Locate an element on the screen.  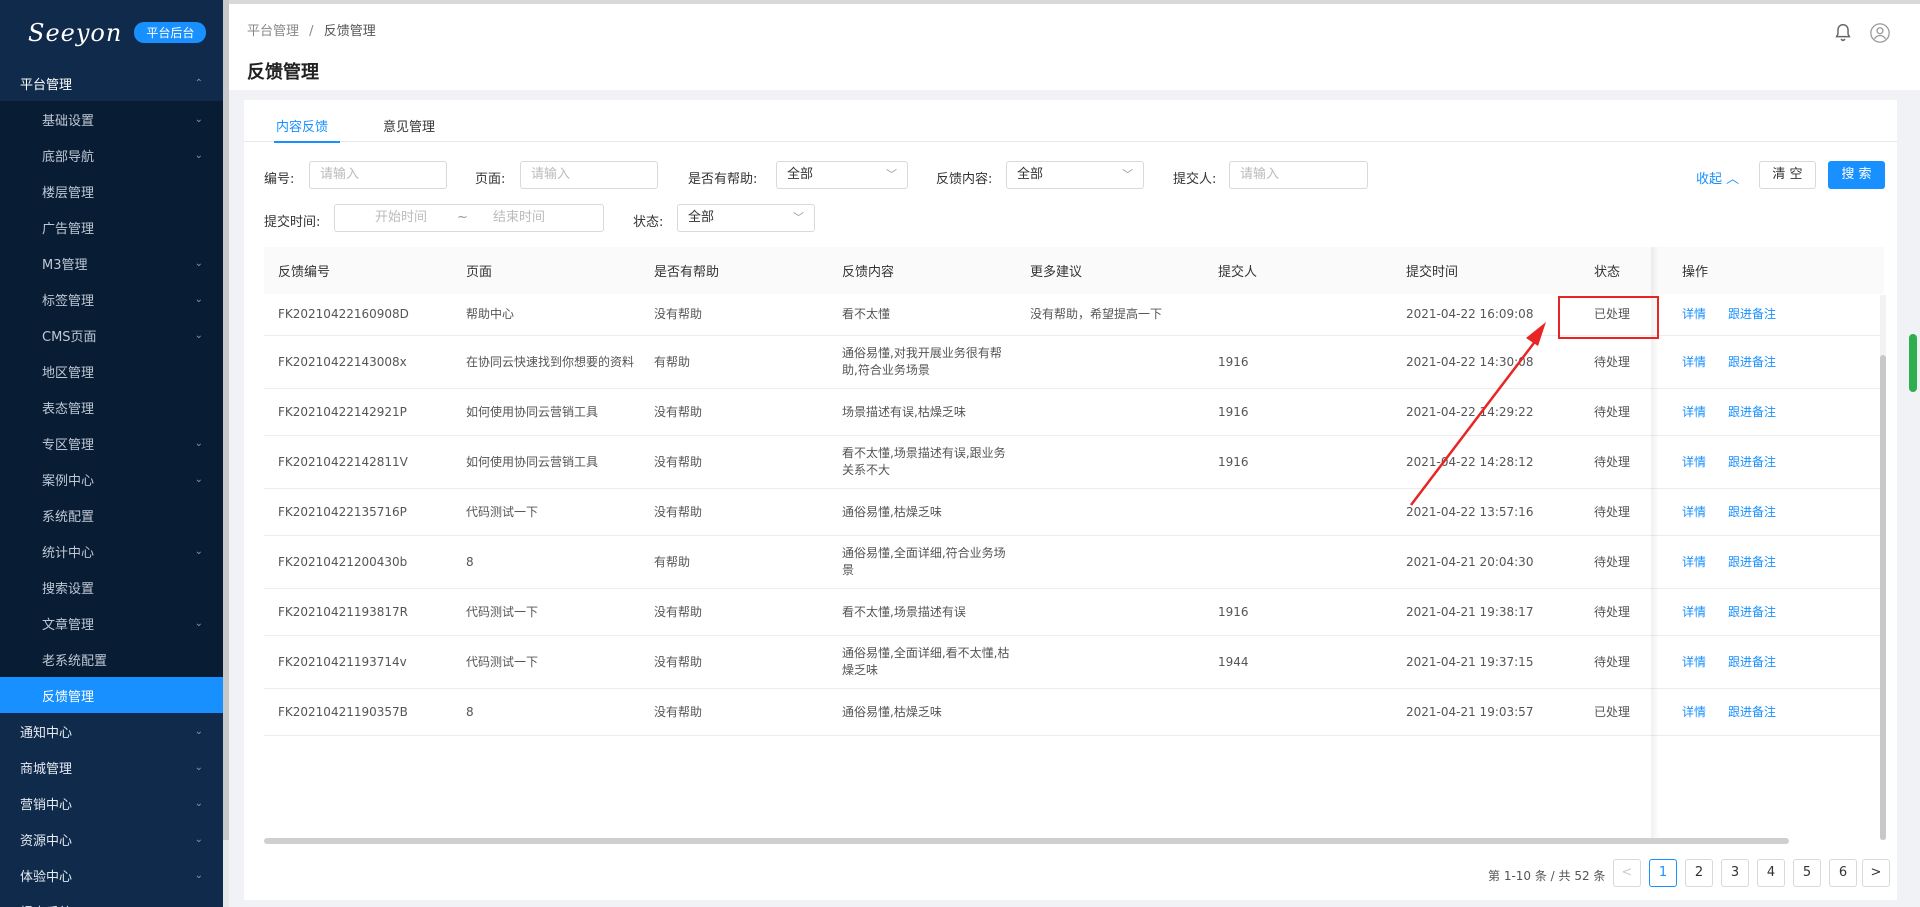
sidebar-item: 地区管理 is located at coordinates (111, 371).